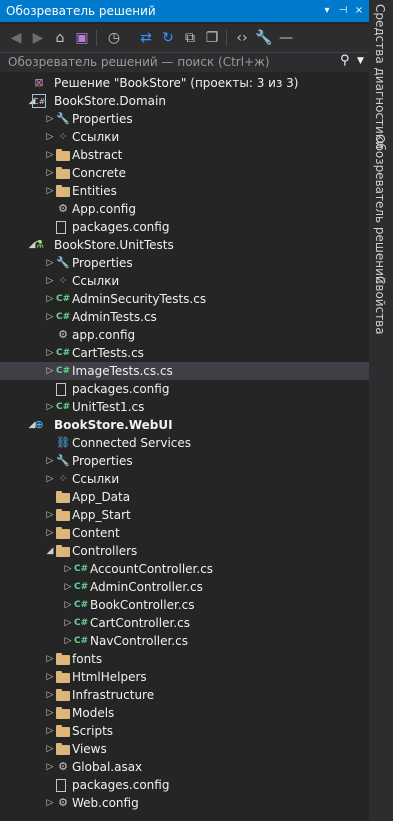 The width and height of the screenshot is (393, 821). I want to click on tree-item: ▷ App_Start, so click(184, 515).